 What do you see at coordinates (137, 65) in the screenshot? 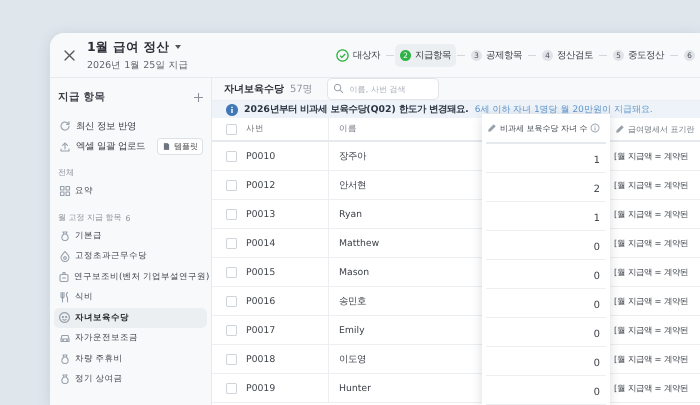
I see `payment-date: 2026년 1월 25일 지급` at bounding box center [137, 65].